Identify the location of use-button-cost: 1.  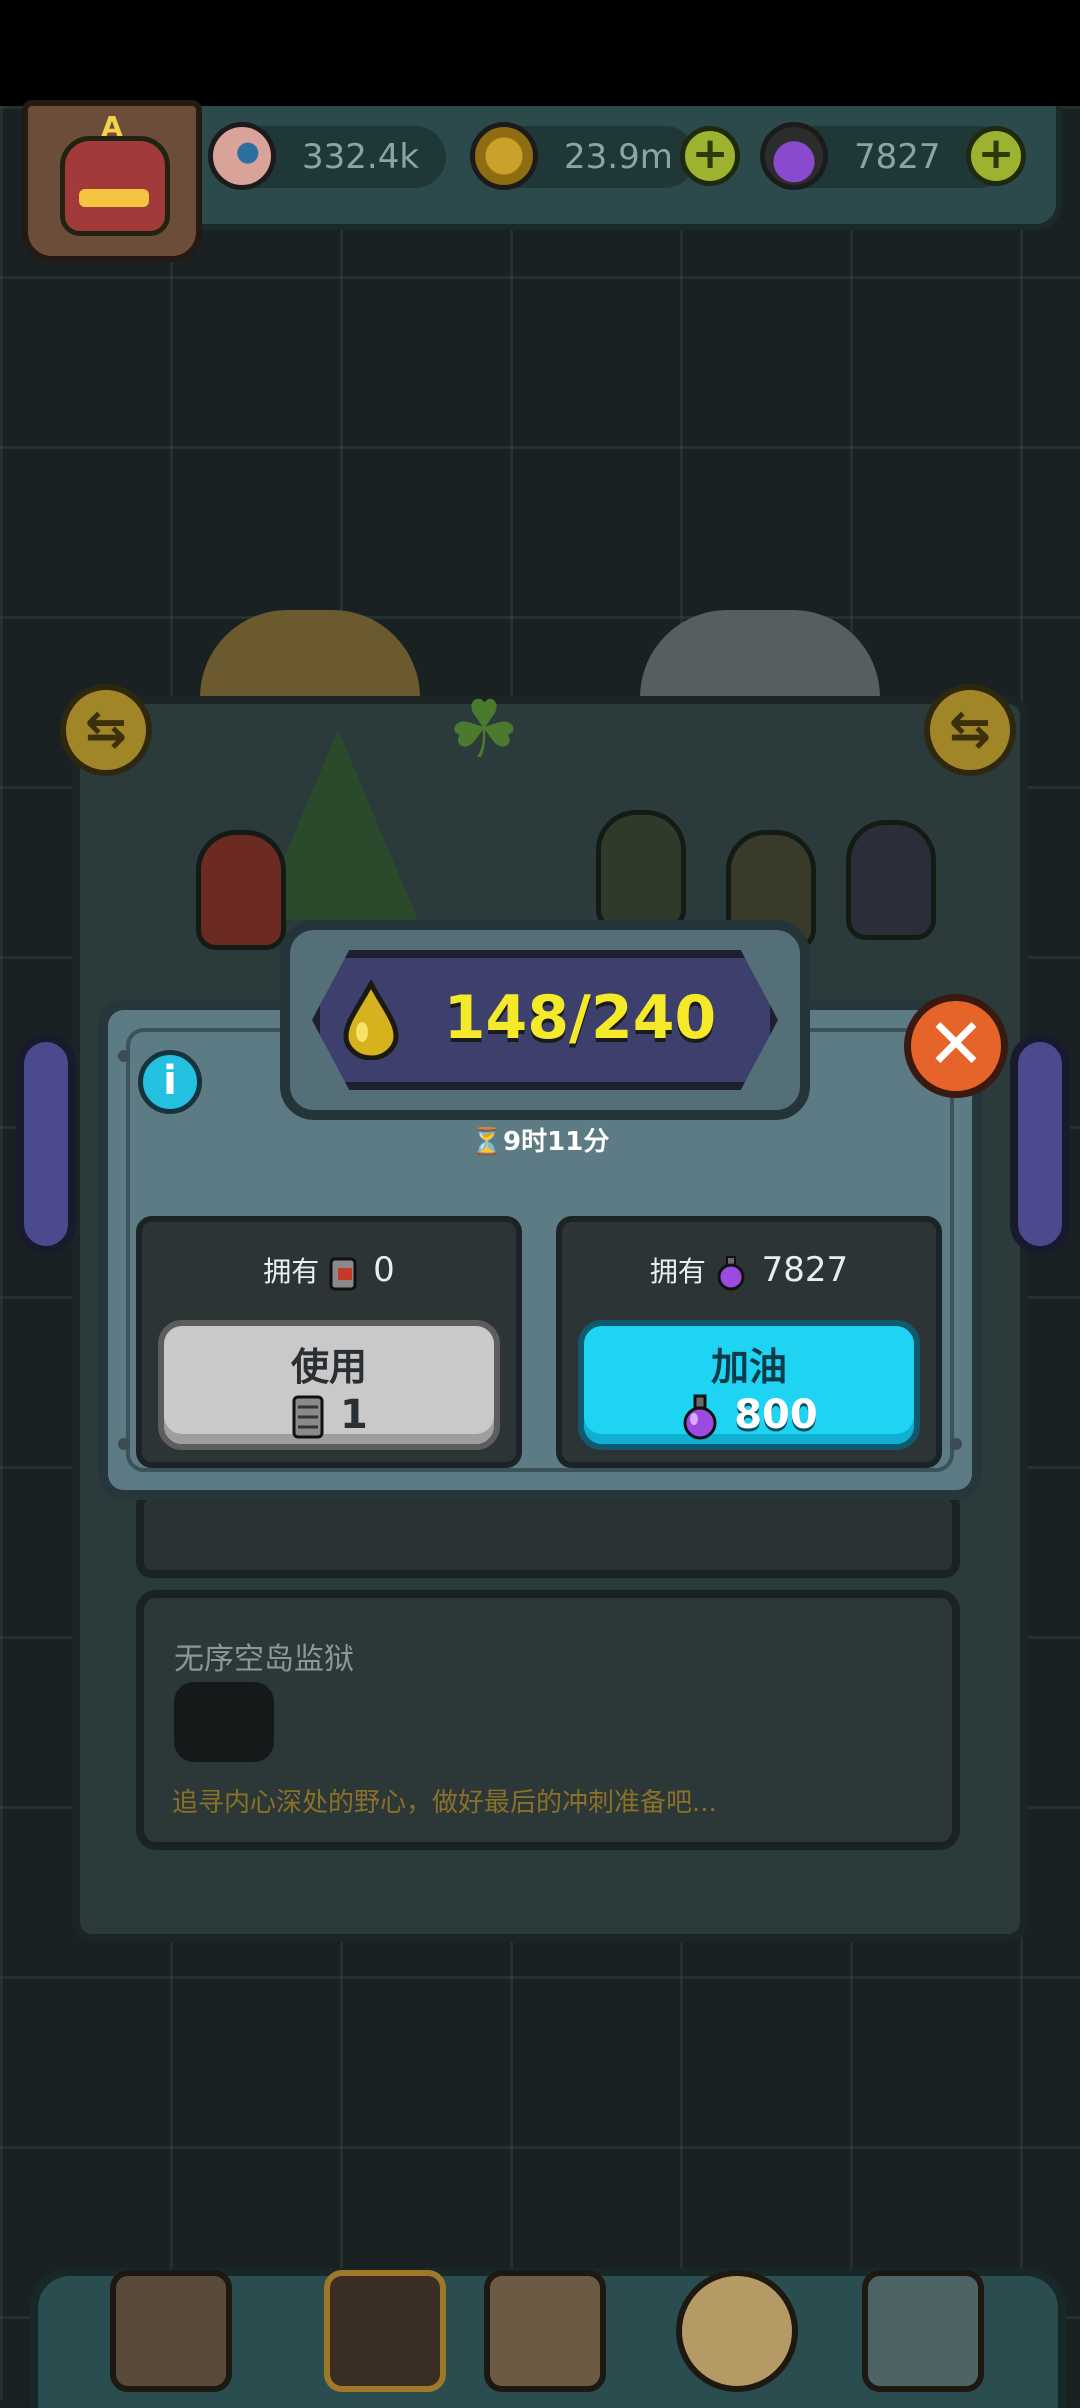
(329, 1415).